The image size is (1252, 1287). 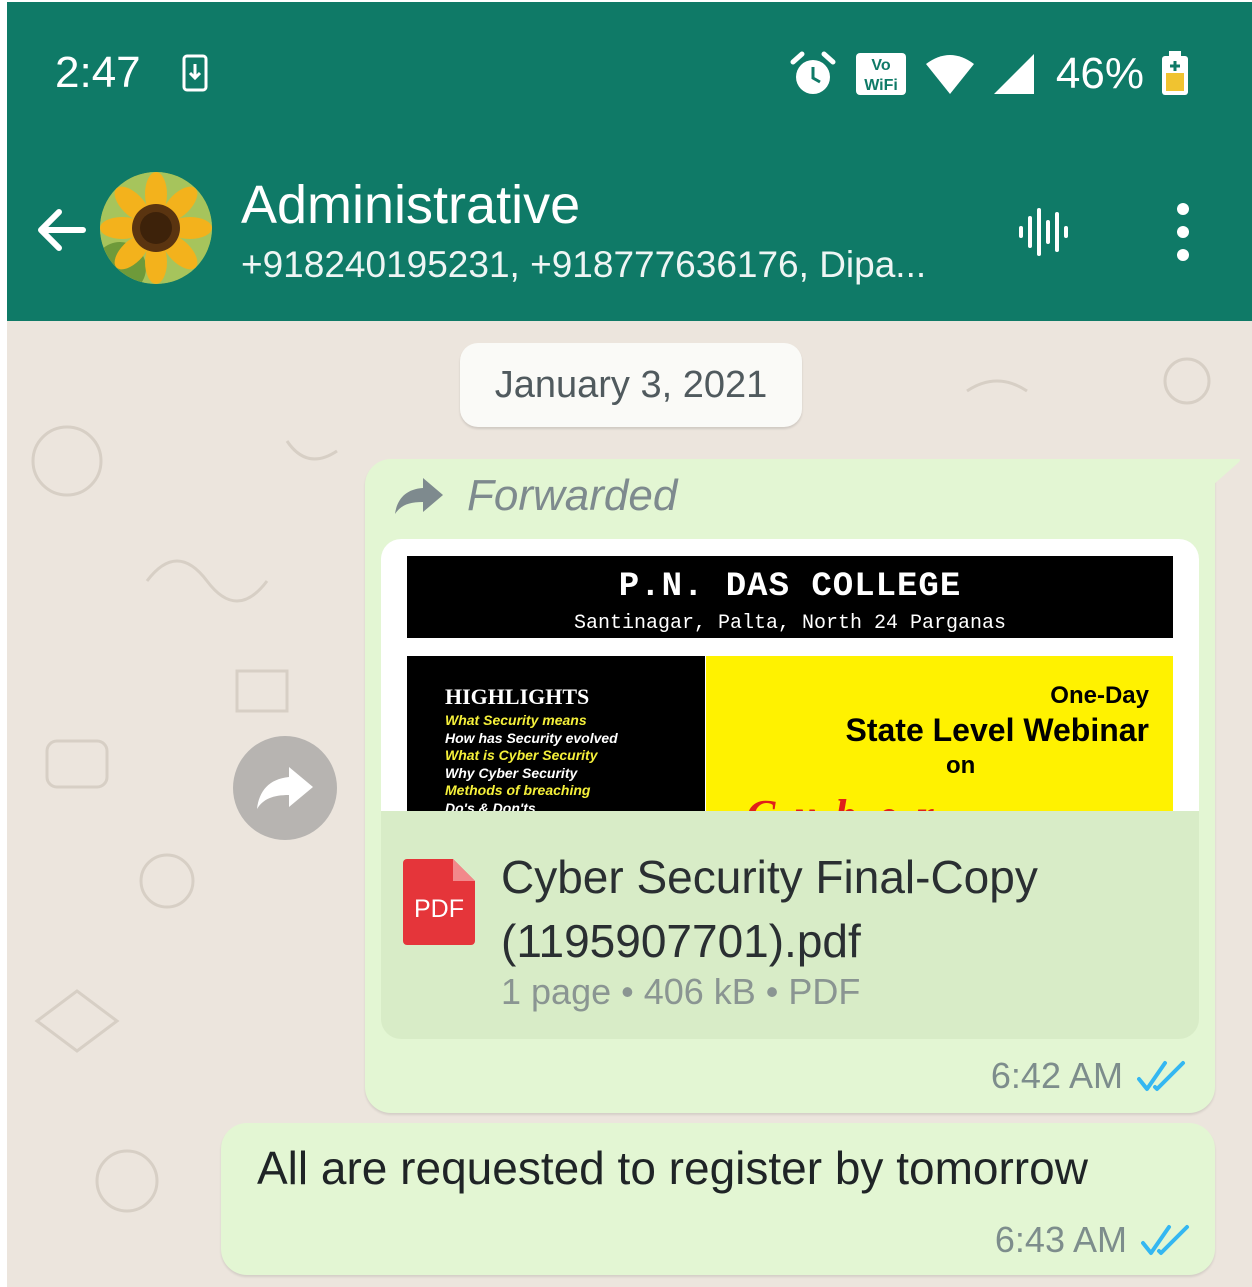 What do you see at coordinates (1060, 1239) in the screenshot?
I see `message-time: 6:43 AM` at bounding box center [1060, 1239].